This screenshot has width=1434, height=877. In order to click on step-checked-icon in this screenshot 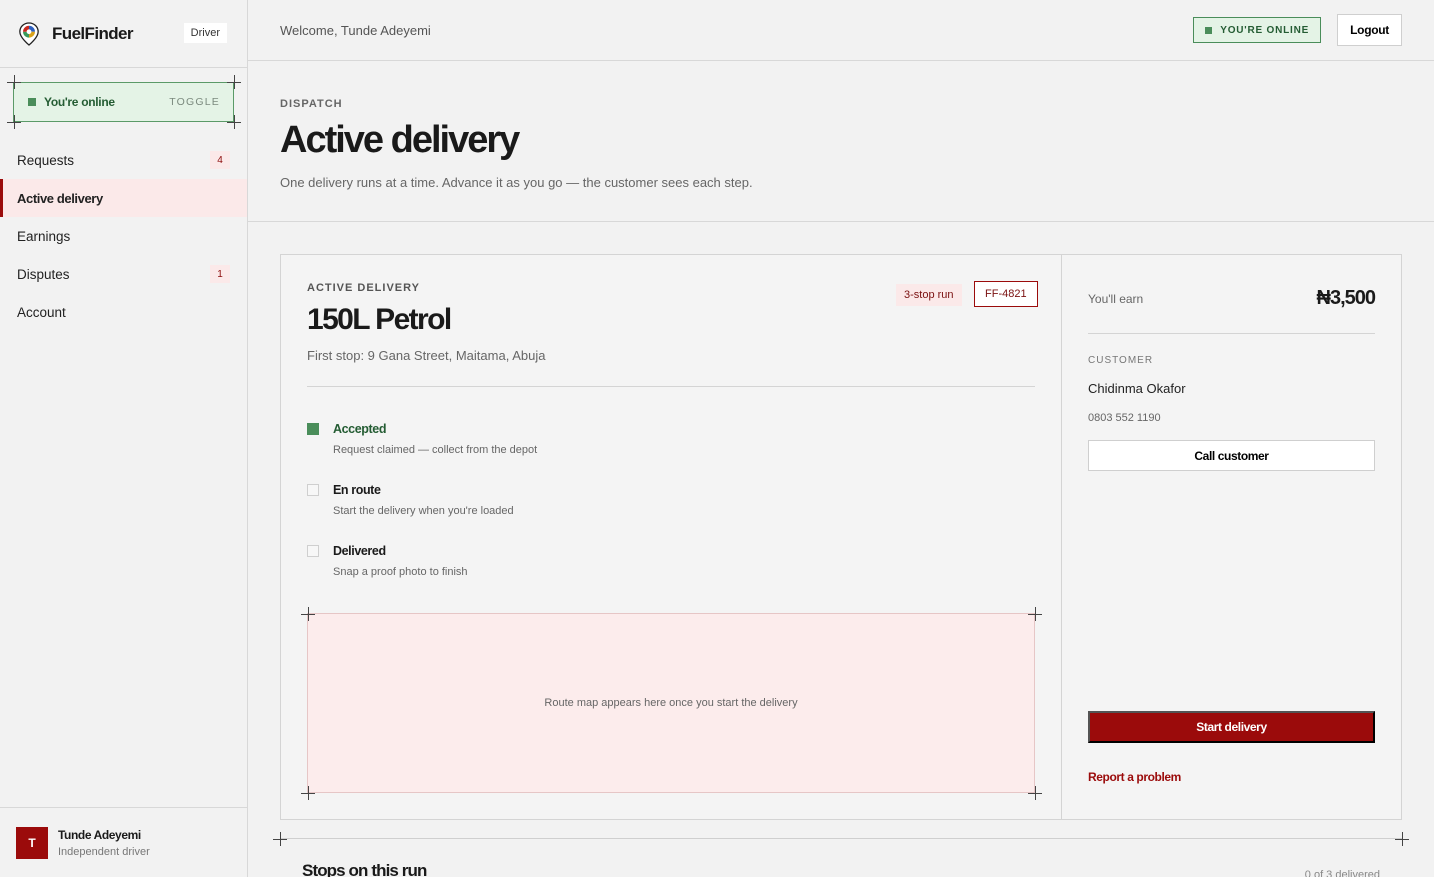, I will do `click(313, 429)`.